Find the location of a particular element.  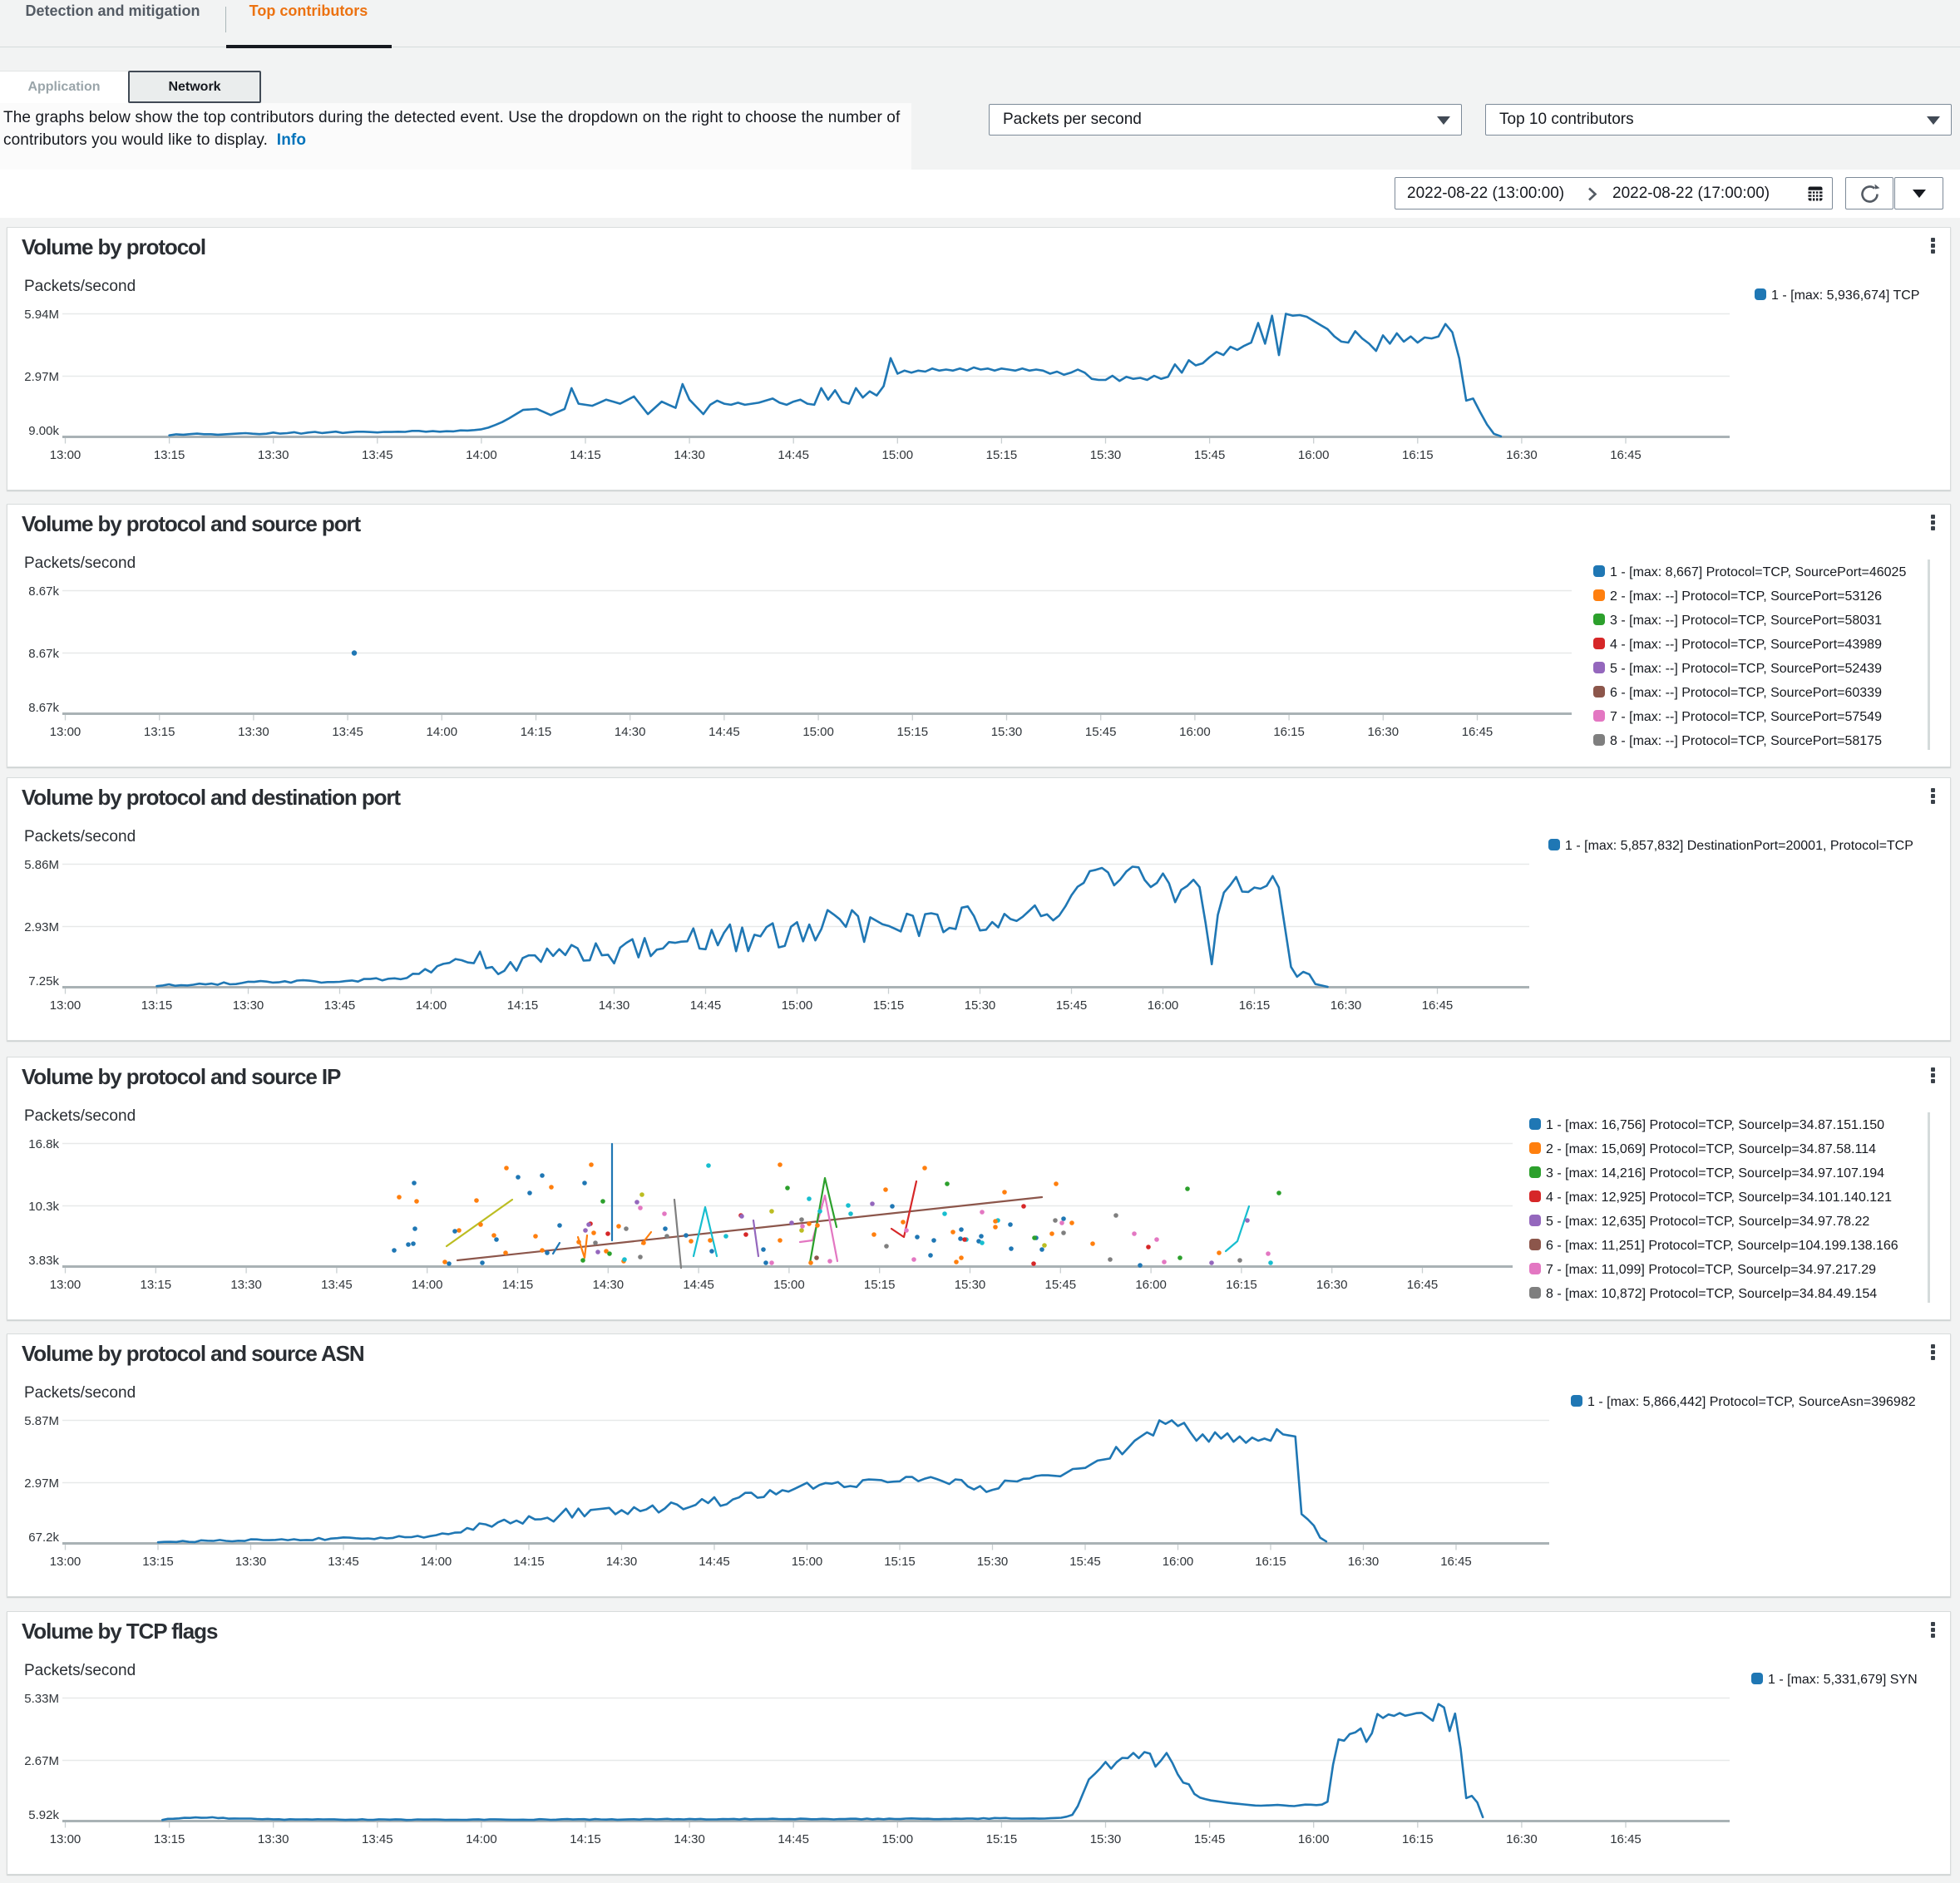

svg-text: 5.33M is located at coordinates (41, 1699).